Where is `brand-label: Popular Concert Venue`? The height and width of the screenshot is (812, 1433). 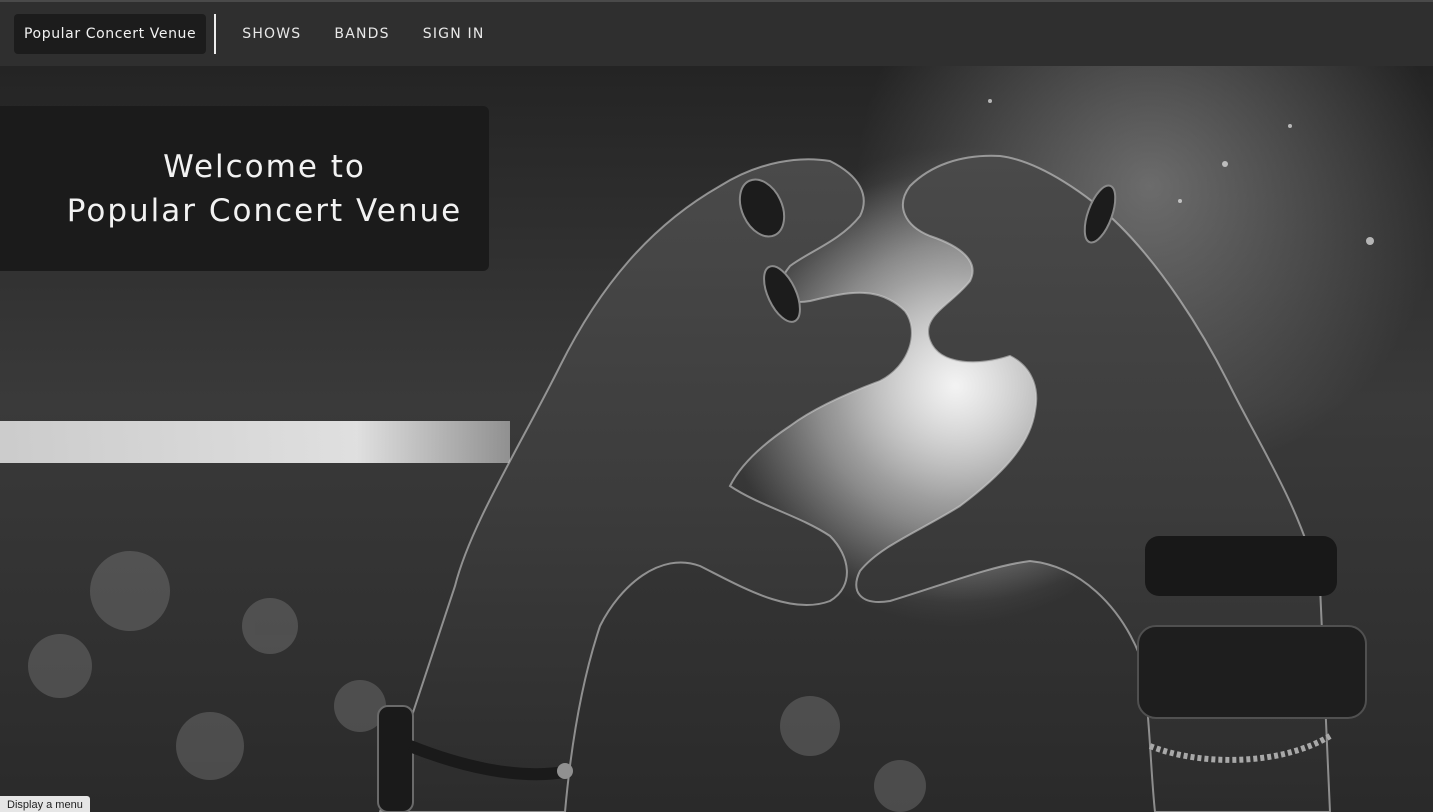 brand-label: Popular Concert Venue is located at coordinates (110, 34).